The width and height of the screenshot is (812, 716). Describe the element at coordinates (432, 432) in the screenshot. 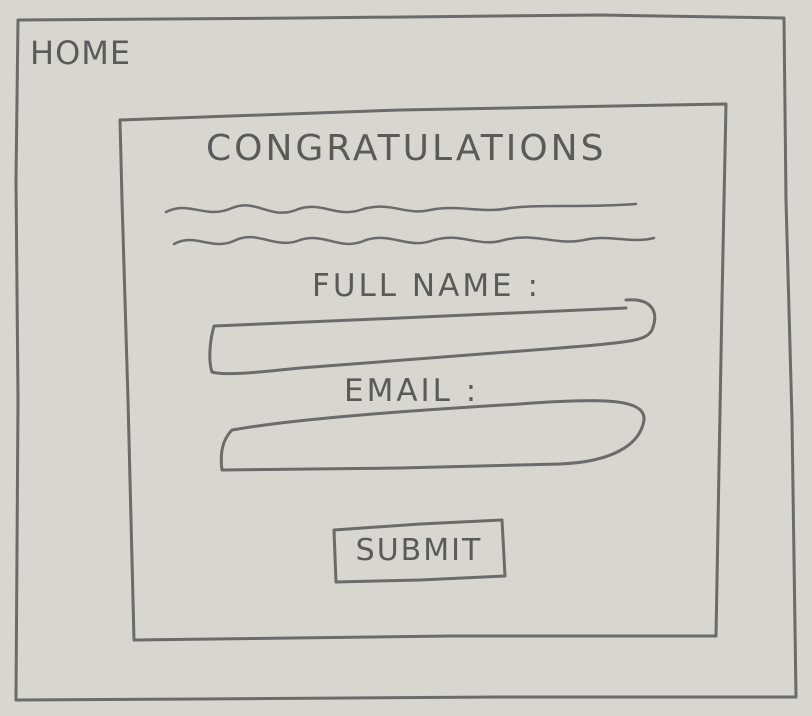

I see `email-input` at that location.